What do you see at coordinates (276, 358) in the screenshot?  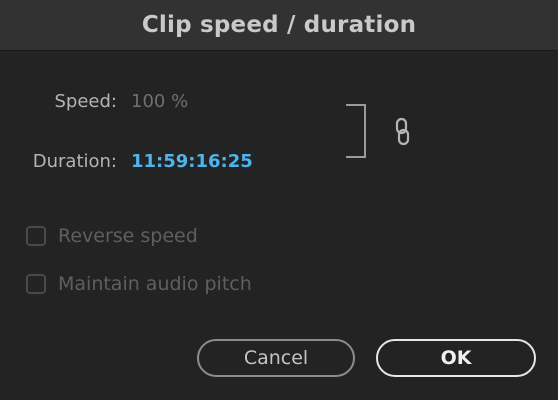 I see `cancel-button: Cancel` at bounding box center [276, 358].